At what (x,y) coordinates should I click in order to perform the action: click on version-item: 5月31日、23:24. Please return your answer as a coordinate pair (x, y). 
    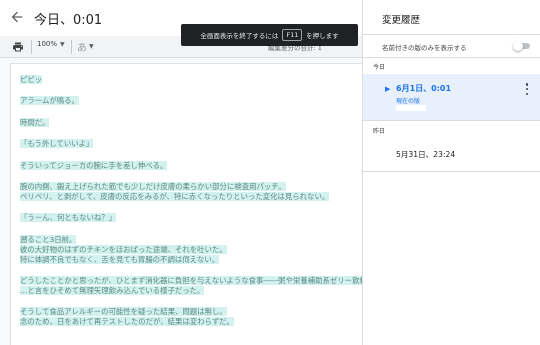
    Looking at the image, I should click on (451, 154).